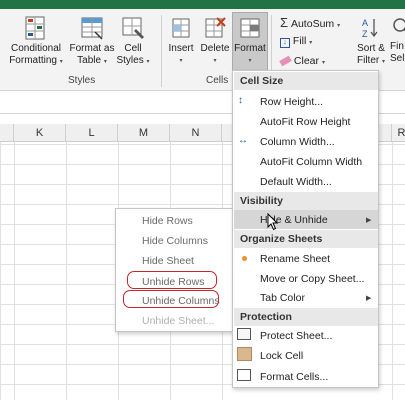 This screenshot has width=405, height=400. What do you see at coordinates (202, 4) in the screenshot?
I see `title-bar` at bounding box center [202, 4].